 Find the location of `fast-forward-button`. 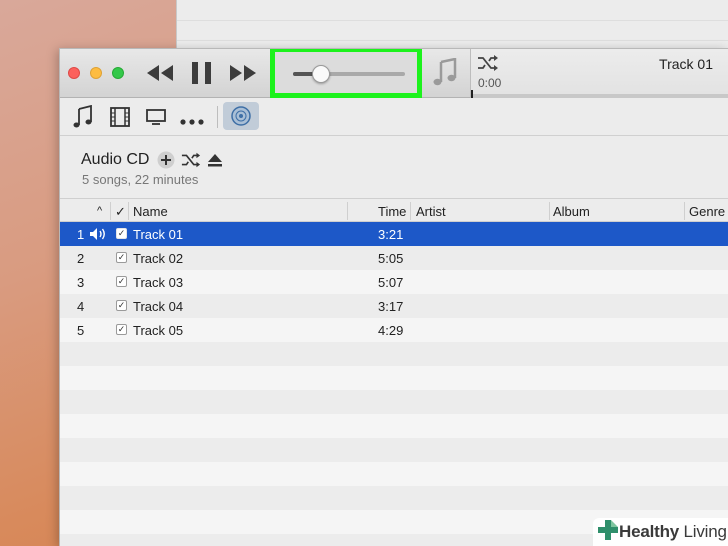

fast-forward-button is located at coordinates (243, 73).